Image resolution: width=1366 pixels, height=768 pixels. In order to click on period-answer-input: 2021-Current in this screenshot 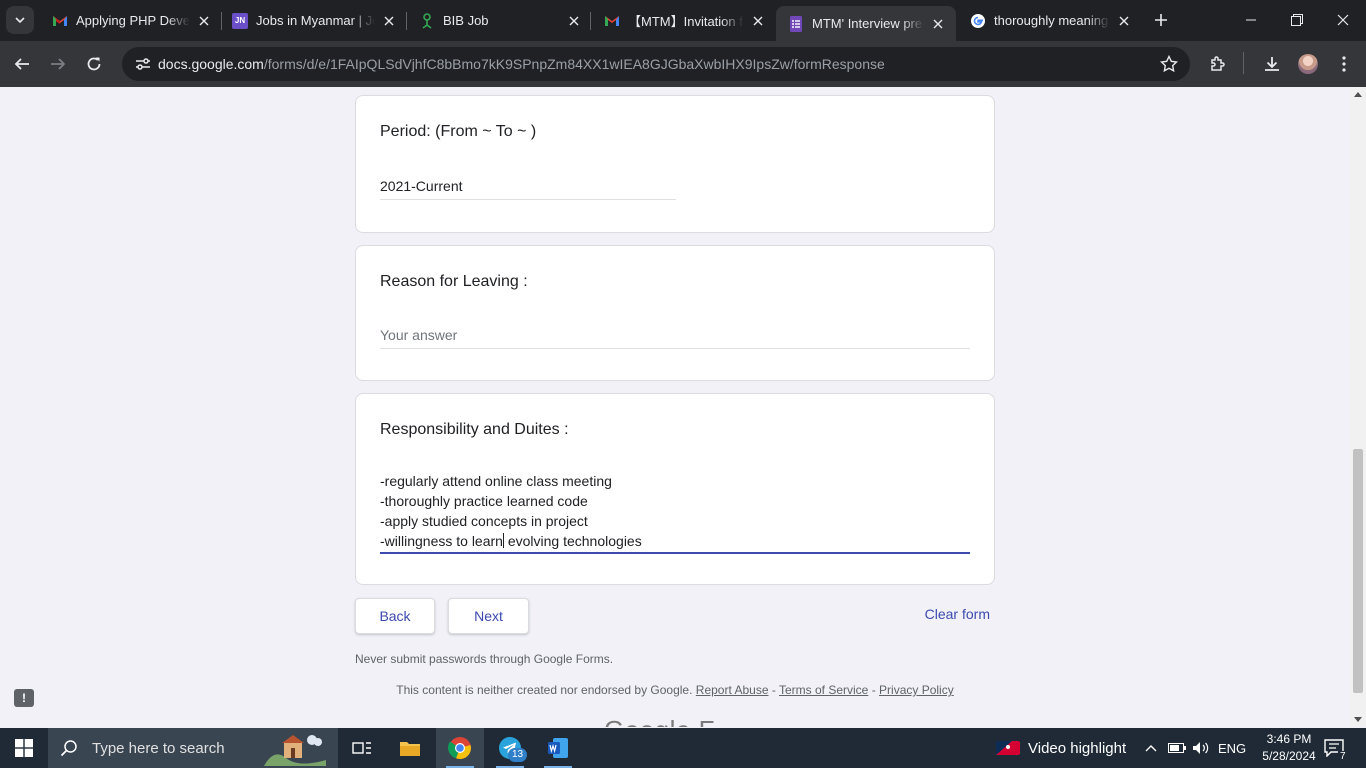, I will do `click(421, 186)`.